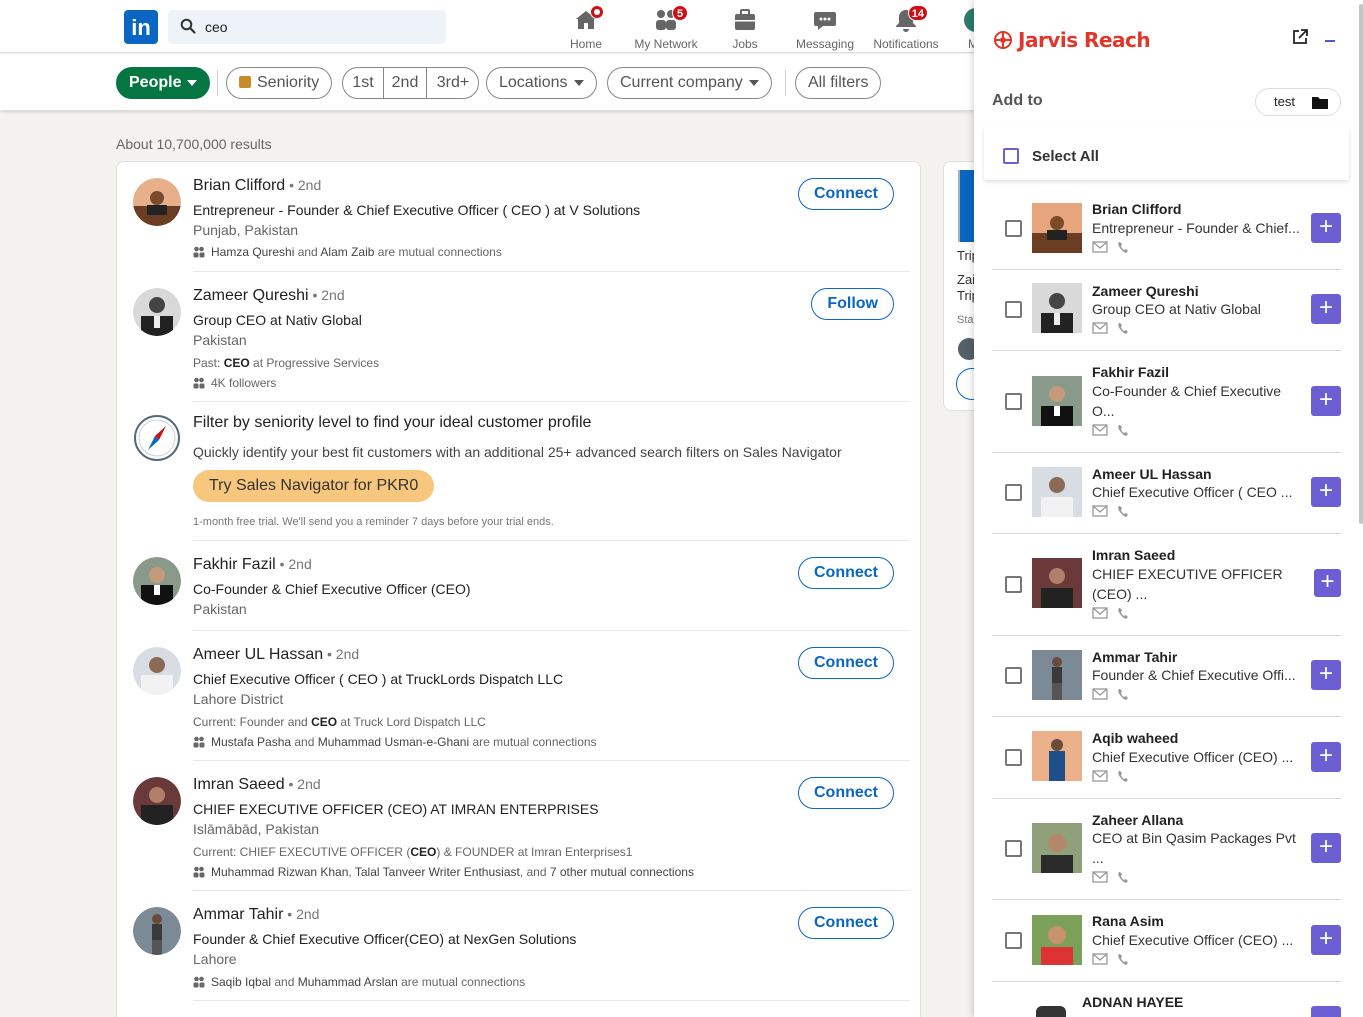  What do you see at coordinates (363, 83) in the screenshot?
I see `degree-1st-button: 1st` at bounding box center [363, 83].